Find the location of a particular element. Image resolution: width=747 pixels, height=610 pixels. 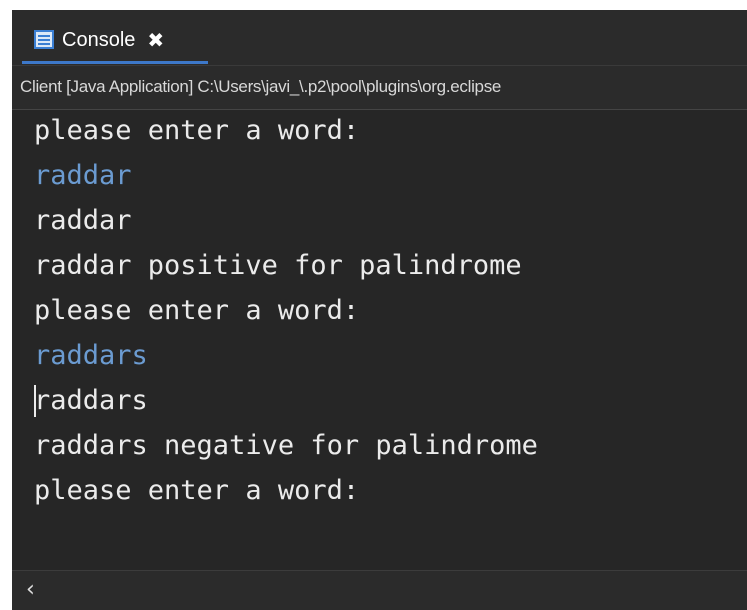

console-line: raddars negative for palindrome is located at coordinates (286, 445).